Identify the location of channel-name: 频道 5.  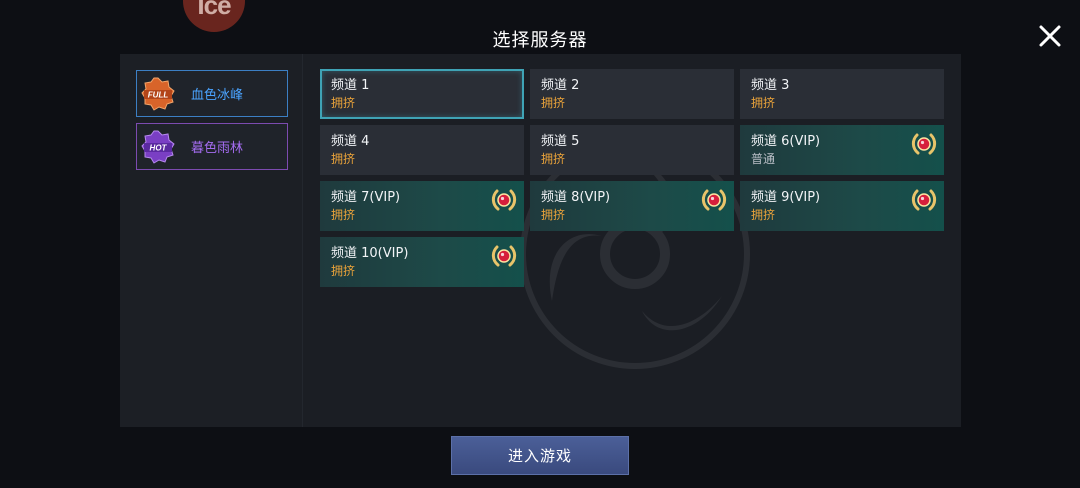
(560, 141).